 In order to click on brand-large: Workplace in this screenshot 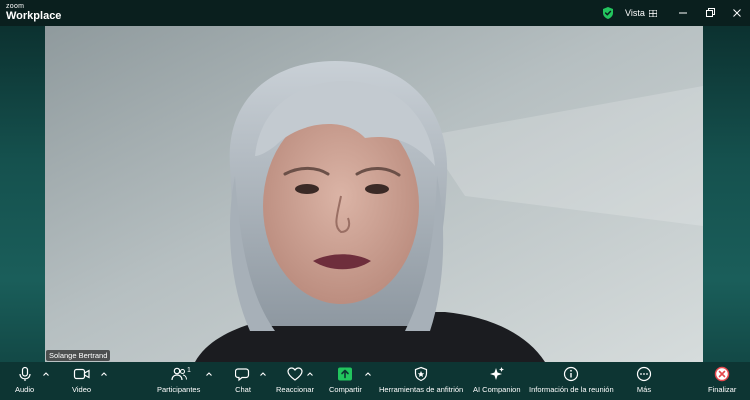, I will do `click(34, 16)`.